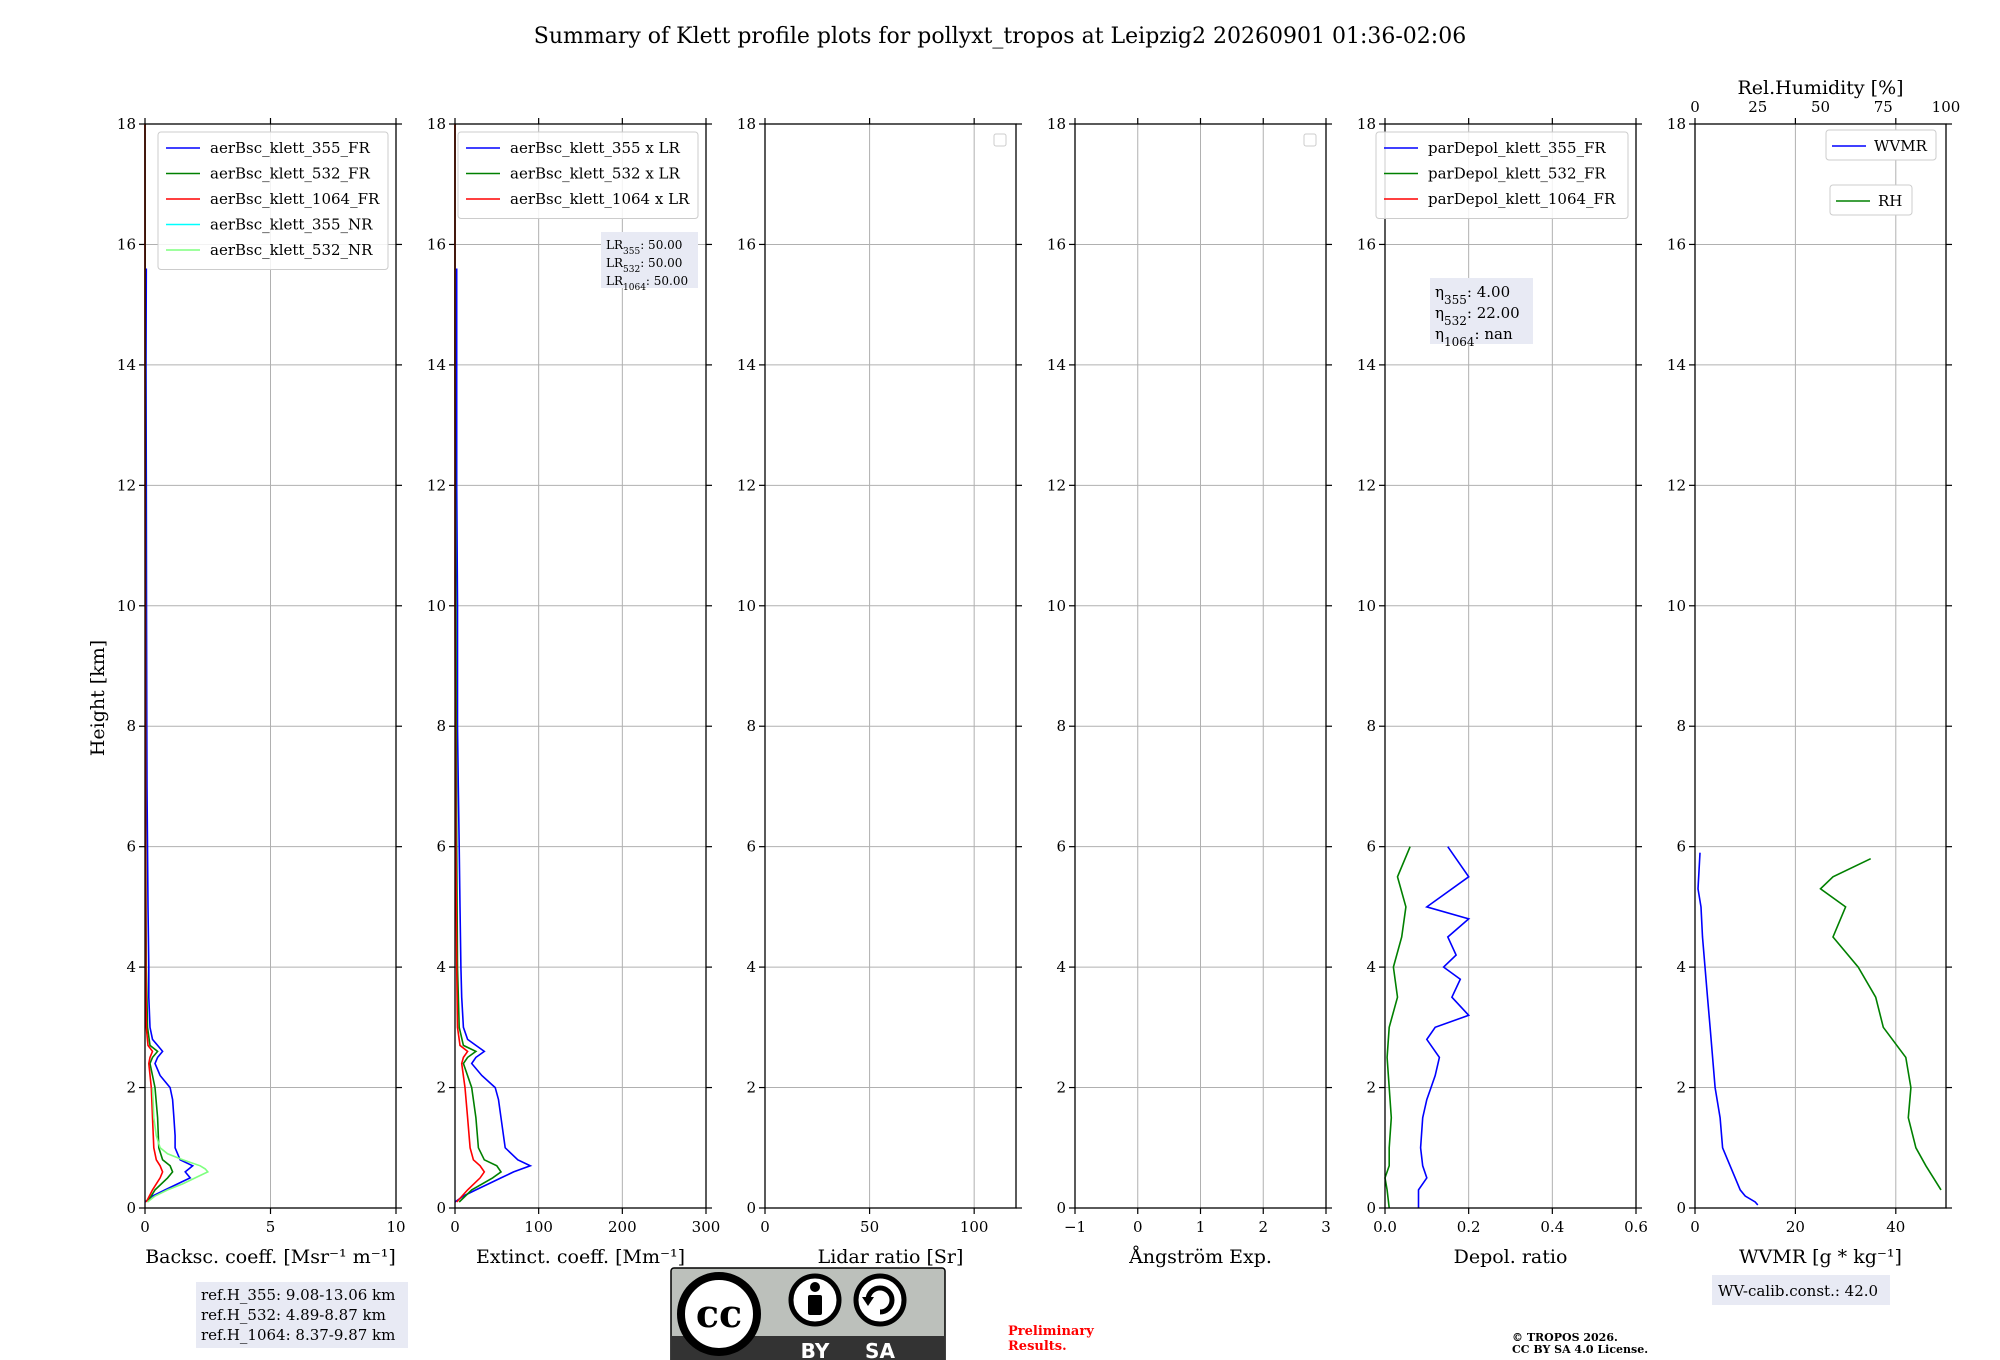 The height and width of the screenshot is (1360, 2000). Describe the element at coordinates (1820, 88) in the screenshot. I see `top-axis-label: Rel.Humidity [%]` at that location.